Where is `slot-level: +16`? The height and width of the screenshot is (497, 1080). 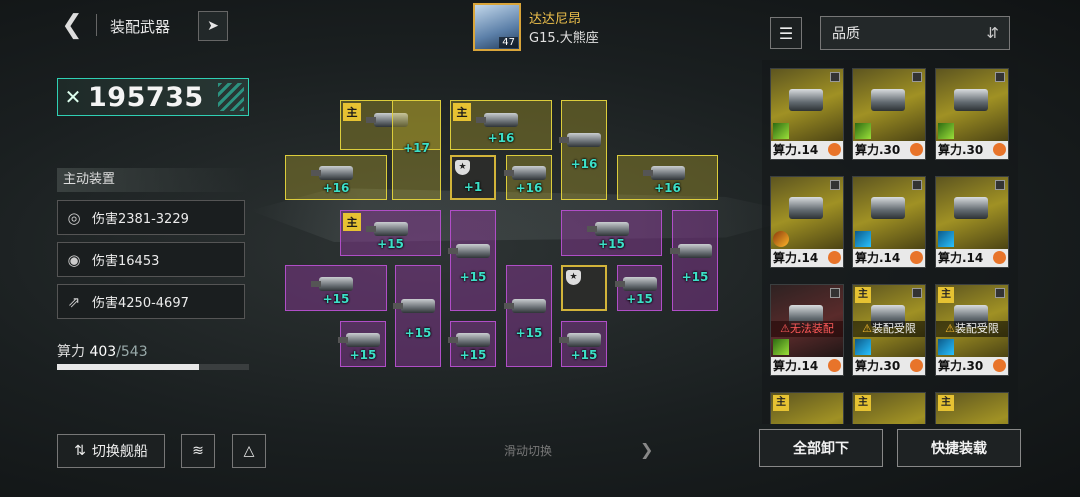 slot-level: +16 is located at coordinates (336, 188).